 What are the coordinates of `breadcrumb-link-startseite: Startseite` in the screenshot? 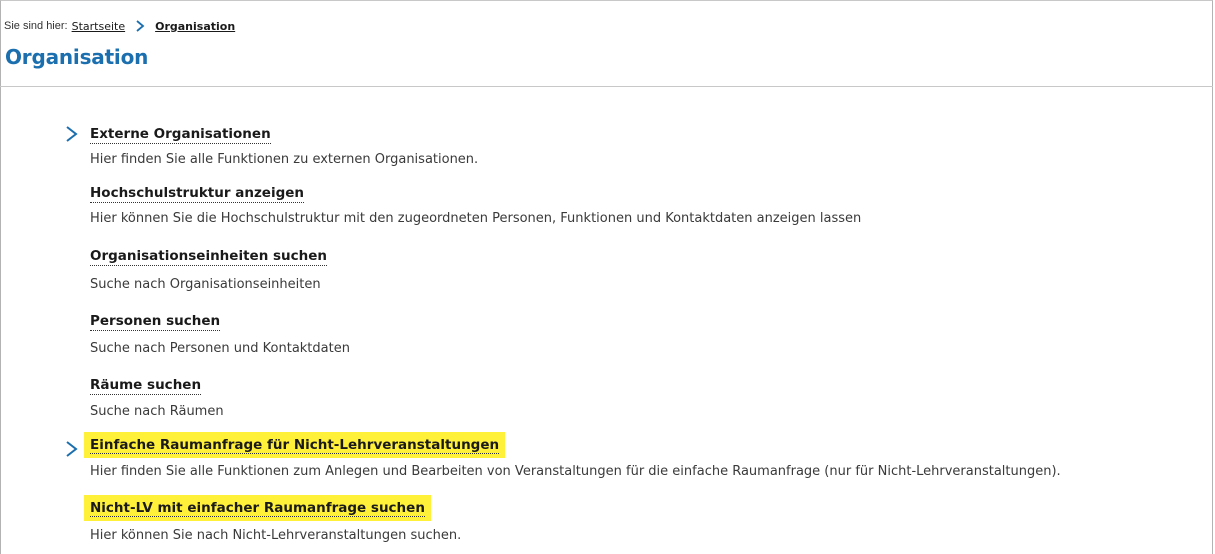 It's located at (99, 26).